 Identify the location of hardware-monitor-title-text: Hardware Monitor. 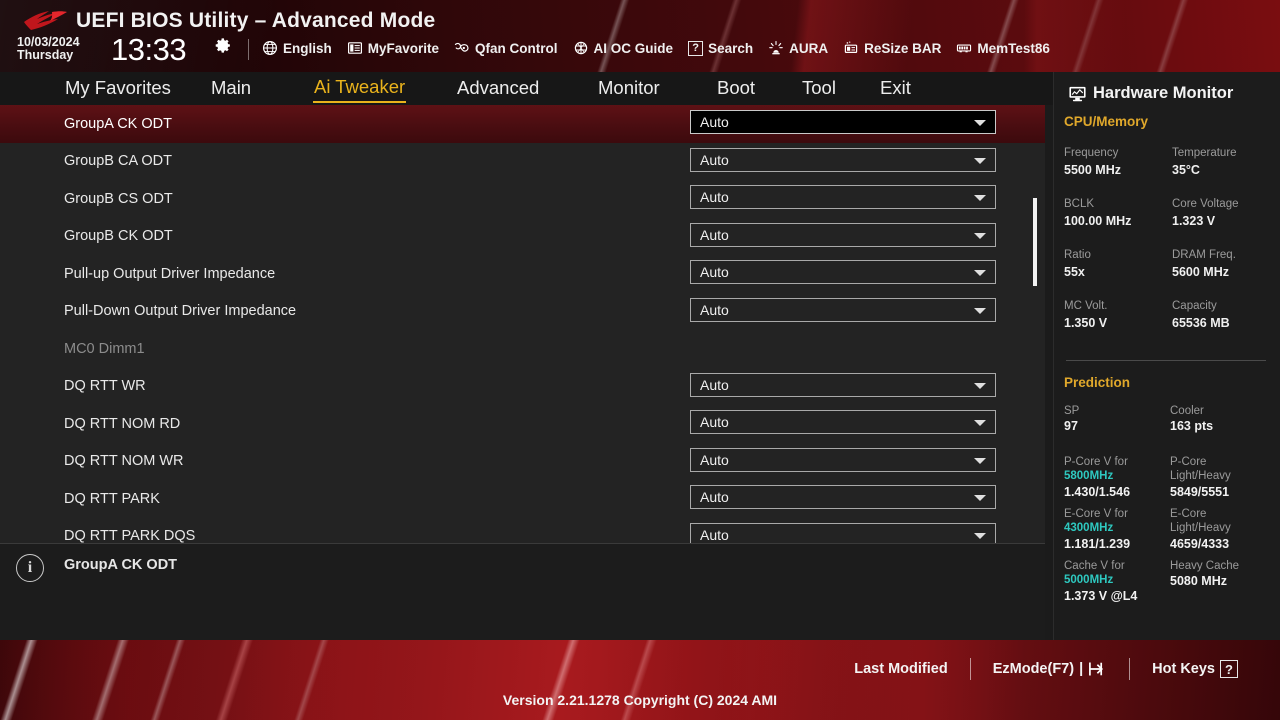
(1163, 93).